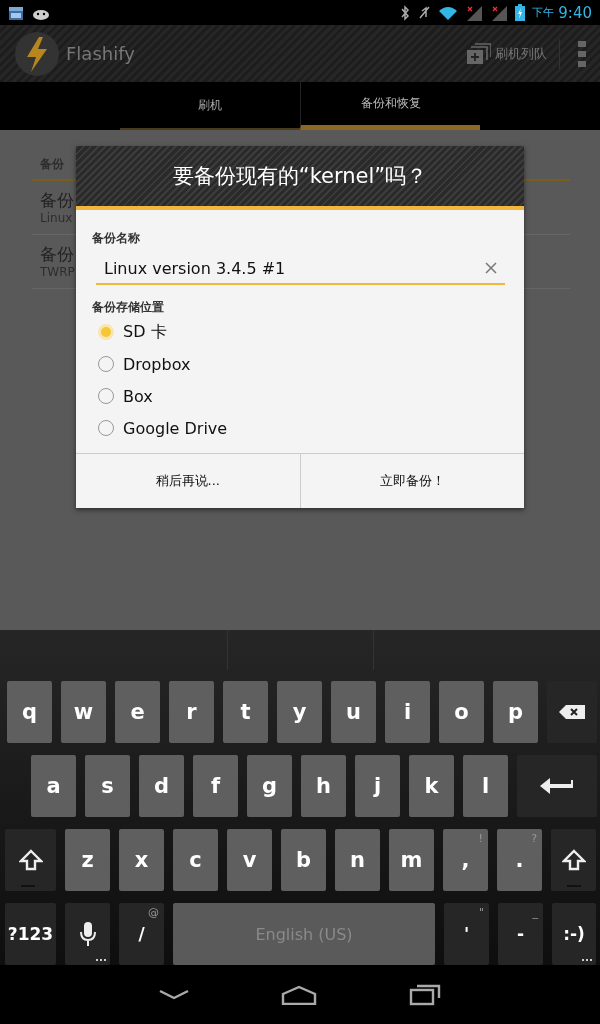 This screenshot has width=600, height=1024. What do you see at coordinates (507, 53) in the screenshot?
I see `queue-button: 刷机列队` at bounding box center [507, 53].